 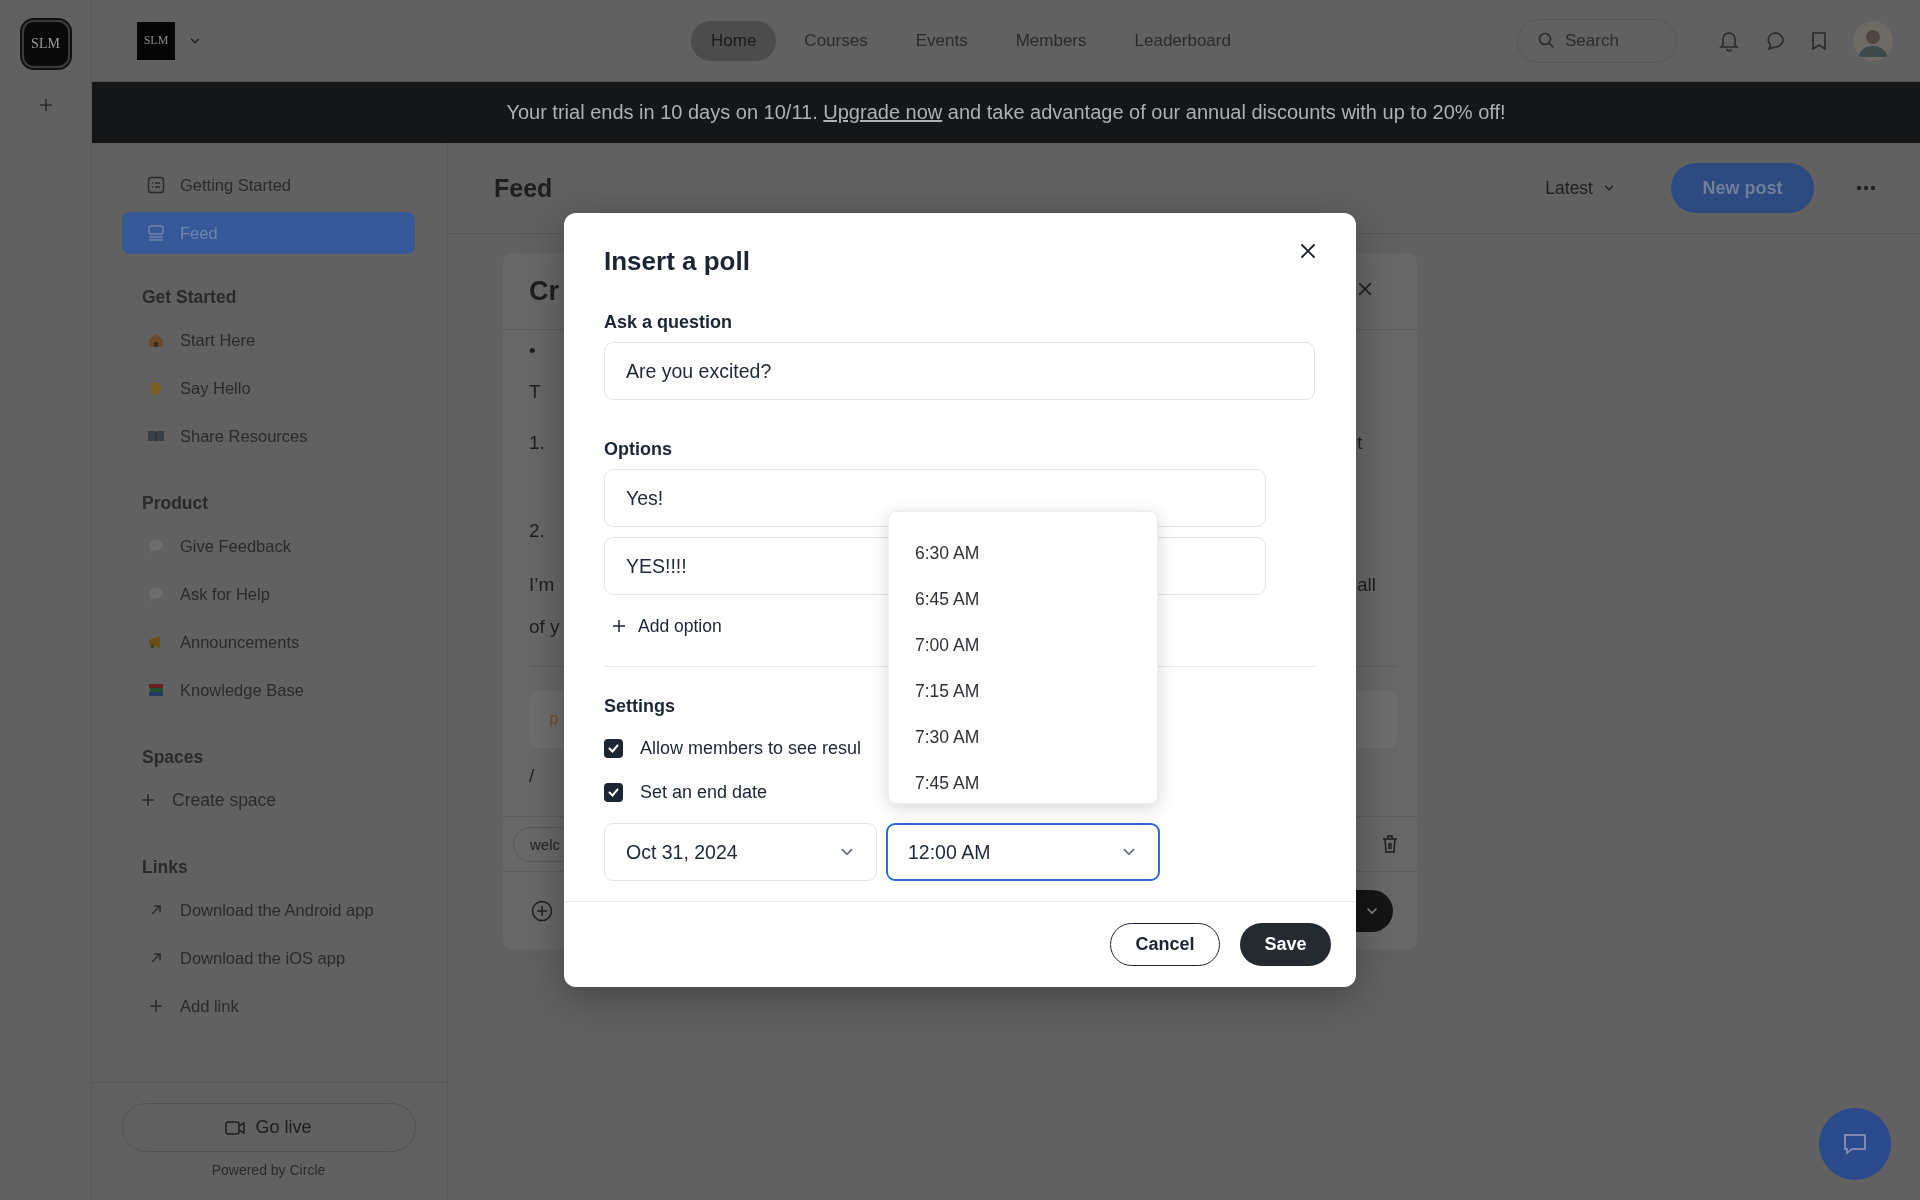 What do you see at coordinates (533, 351) in the screenshot?
I see `post-text: •` at bounding box center [533, 351].